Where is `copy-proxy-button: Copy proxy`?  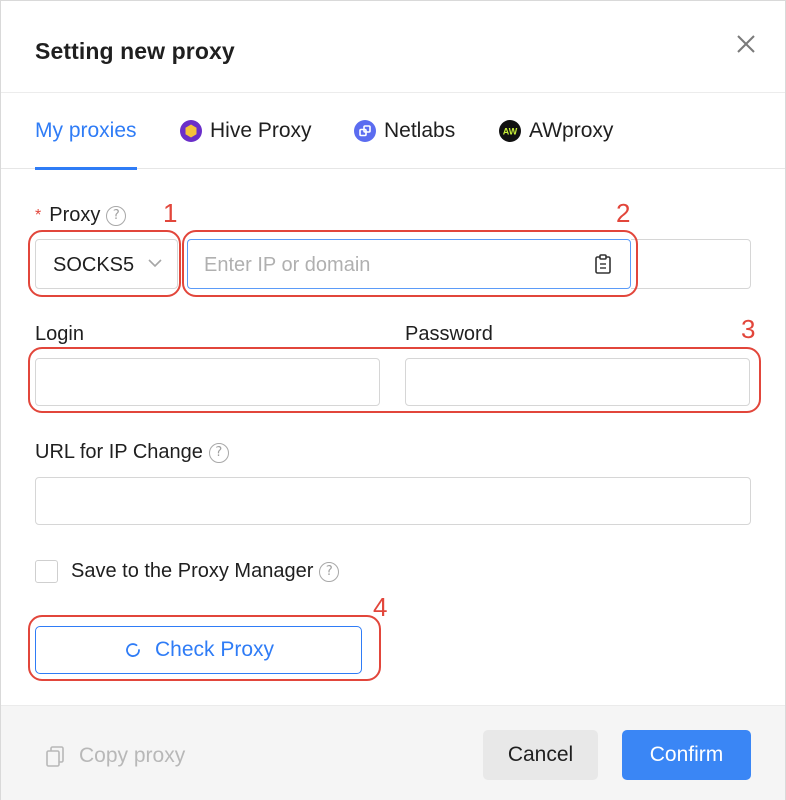 copy-proxy-button: Copy proxy is located at coordinates (115, 756).